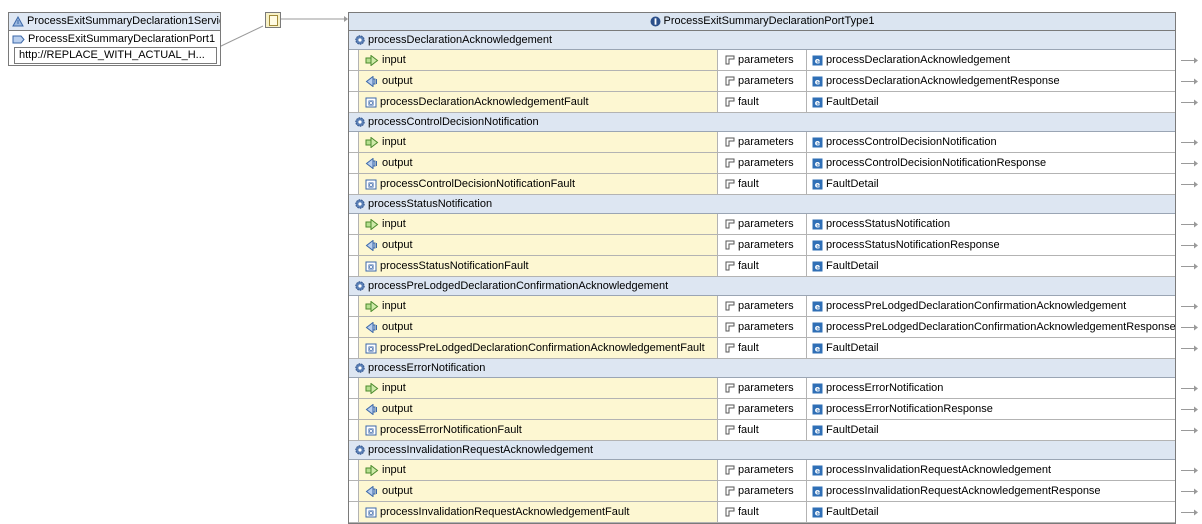 The width and height of the screenshot is (1202, 524). Describe the element at coordinates (991, 245) in the screenshot. I see `element-cell: e processStatusNotificationResponse` at that location.